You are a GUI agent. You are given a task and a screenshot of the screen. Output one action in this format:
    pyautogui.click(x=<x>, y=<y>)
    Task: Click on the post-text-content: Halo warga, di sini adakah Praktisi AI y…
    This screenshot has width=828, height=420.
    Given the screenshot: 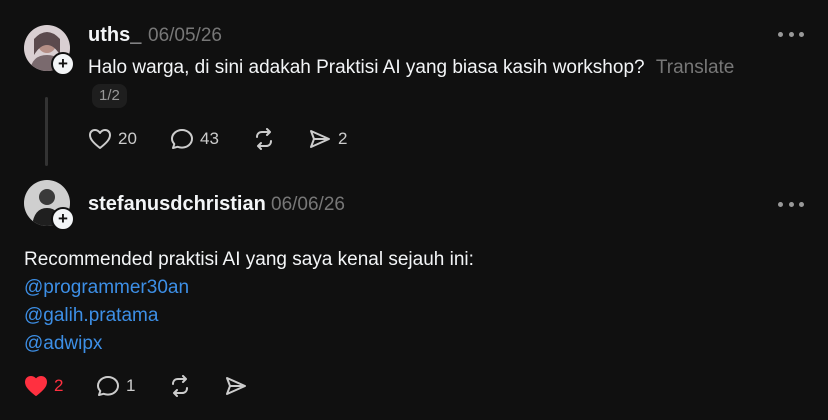 What is the action you would take?
    pyautogui.click(x=366, y=67)
    